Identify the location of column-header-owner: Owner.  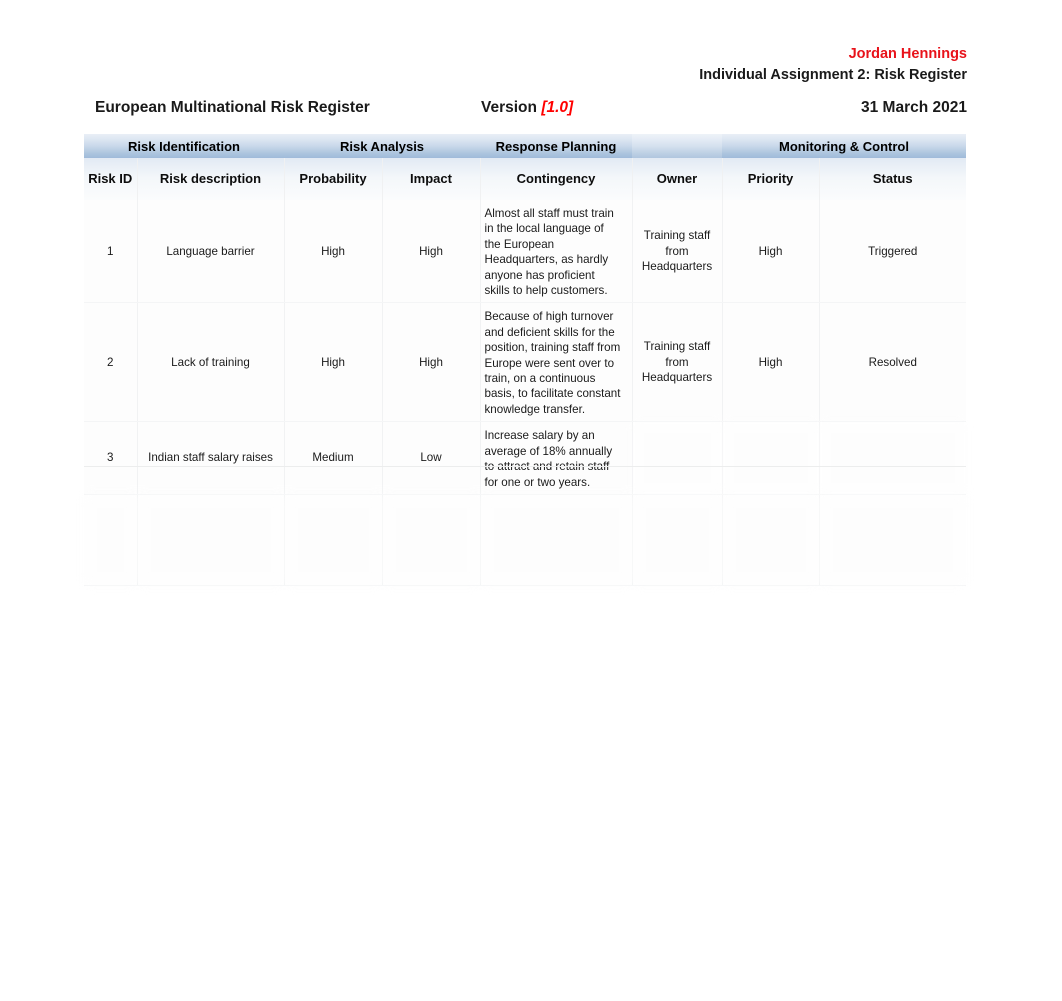
(677, 179).